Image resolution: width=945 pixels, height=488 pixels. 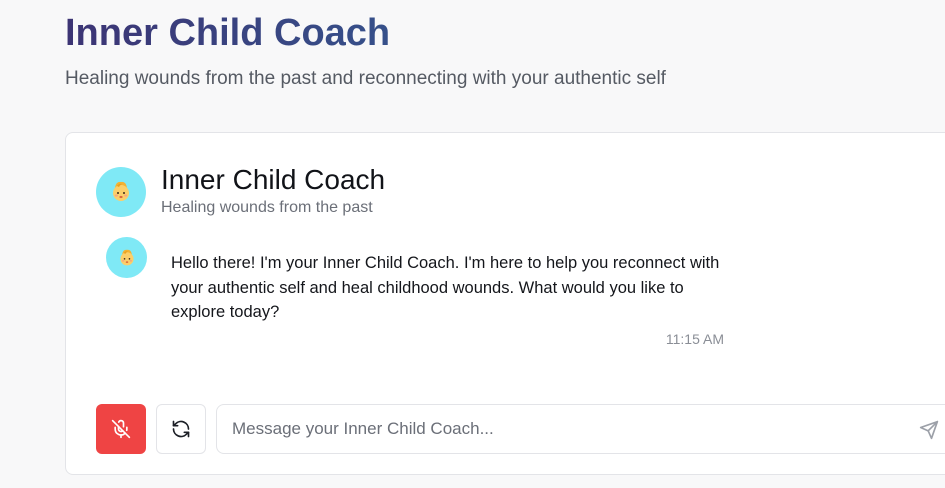 What do you see at coordinates (273, 179) in the screenshot?
I see `coach-name: Inner Child Coach` at bounding box center [273, 179].